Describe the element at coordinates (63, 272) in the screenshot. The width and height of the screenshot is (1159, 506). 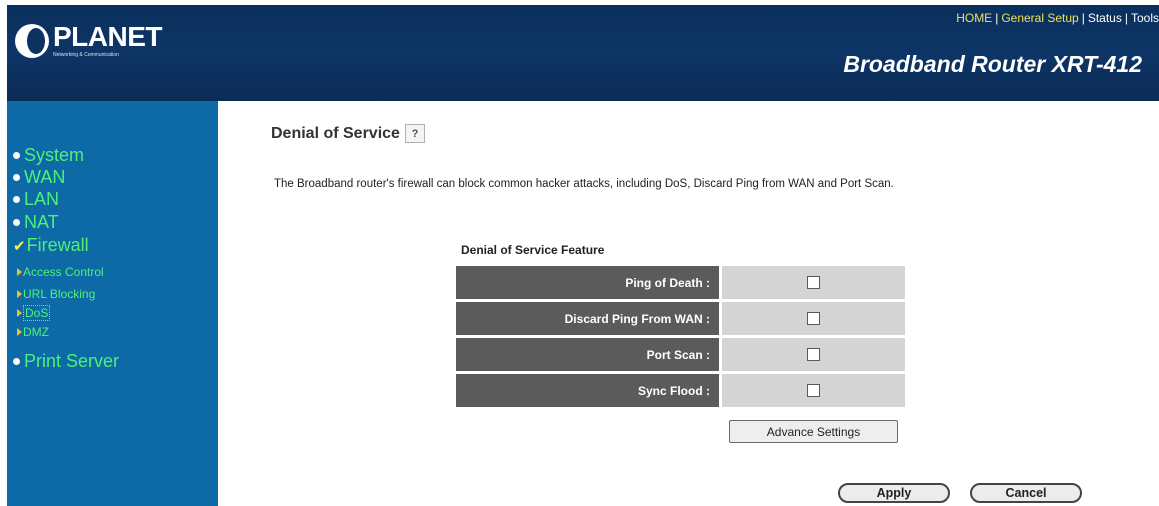
I see `sidebar-subitem-label: Access Control` at that location.